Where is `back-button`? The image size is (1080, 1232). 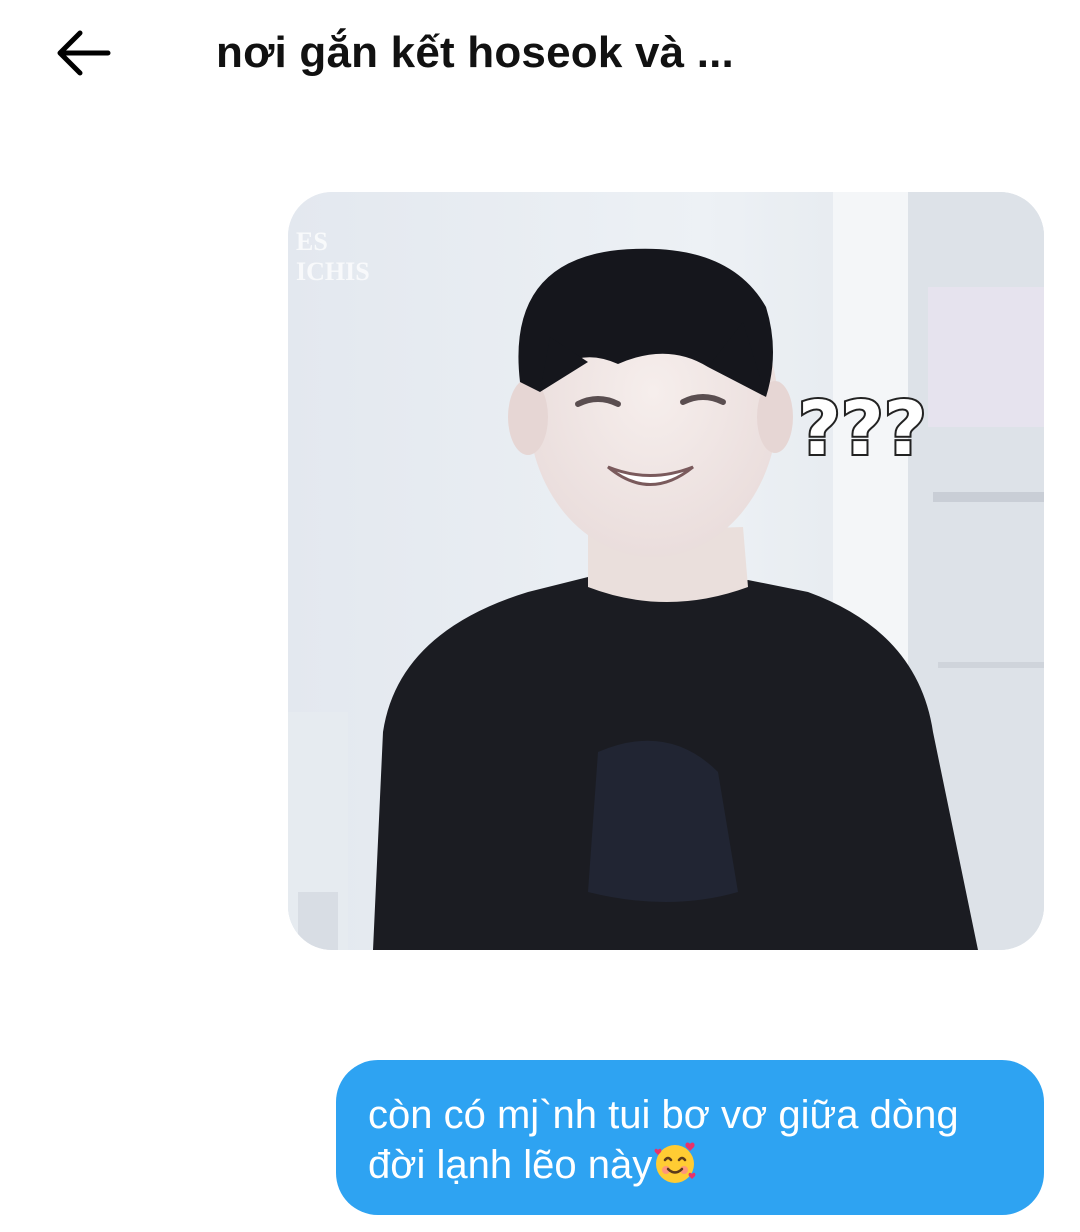 back-button is located at coordinates (83, 53).